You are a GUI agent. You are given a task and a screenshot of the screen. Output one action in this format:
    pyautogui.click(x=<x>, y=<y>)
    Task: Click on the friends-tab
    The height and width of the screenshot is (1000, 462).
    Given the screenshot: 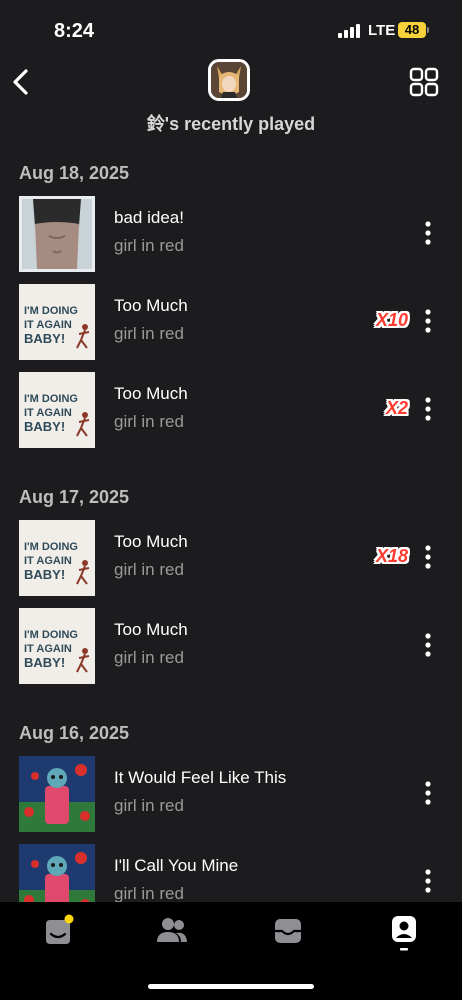 What is the action you would take?
    pyautogui.click(x=172, y=932)
    